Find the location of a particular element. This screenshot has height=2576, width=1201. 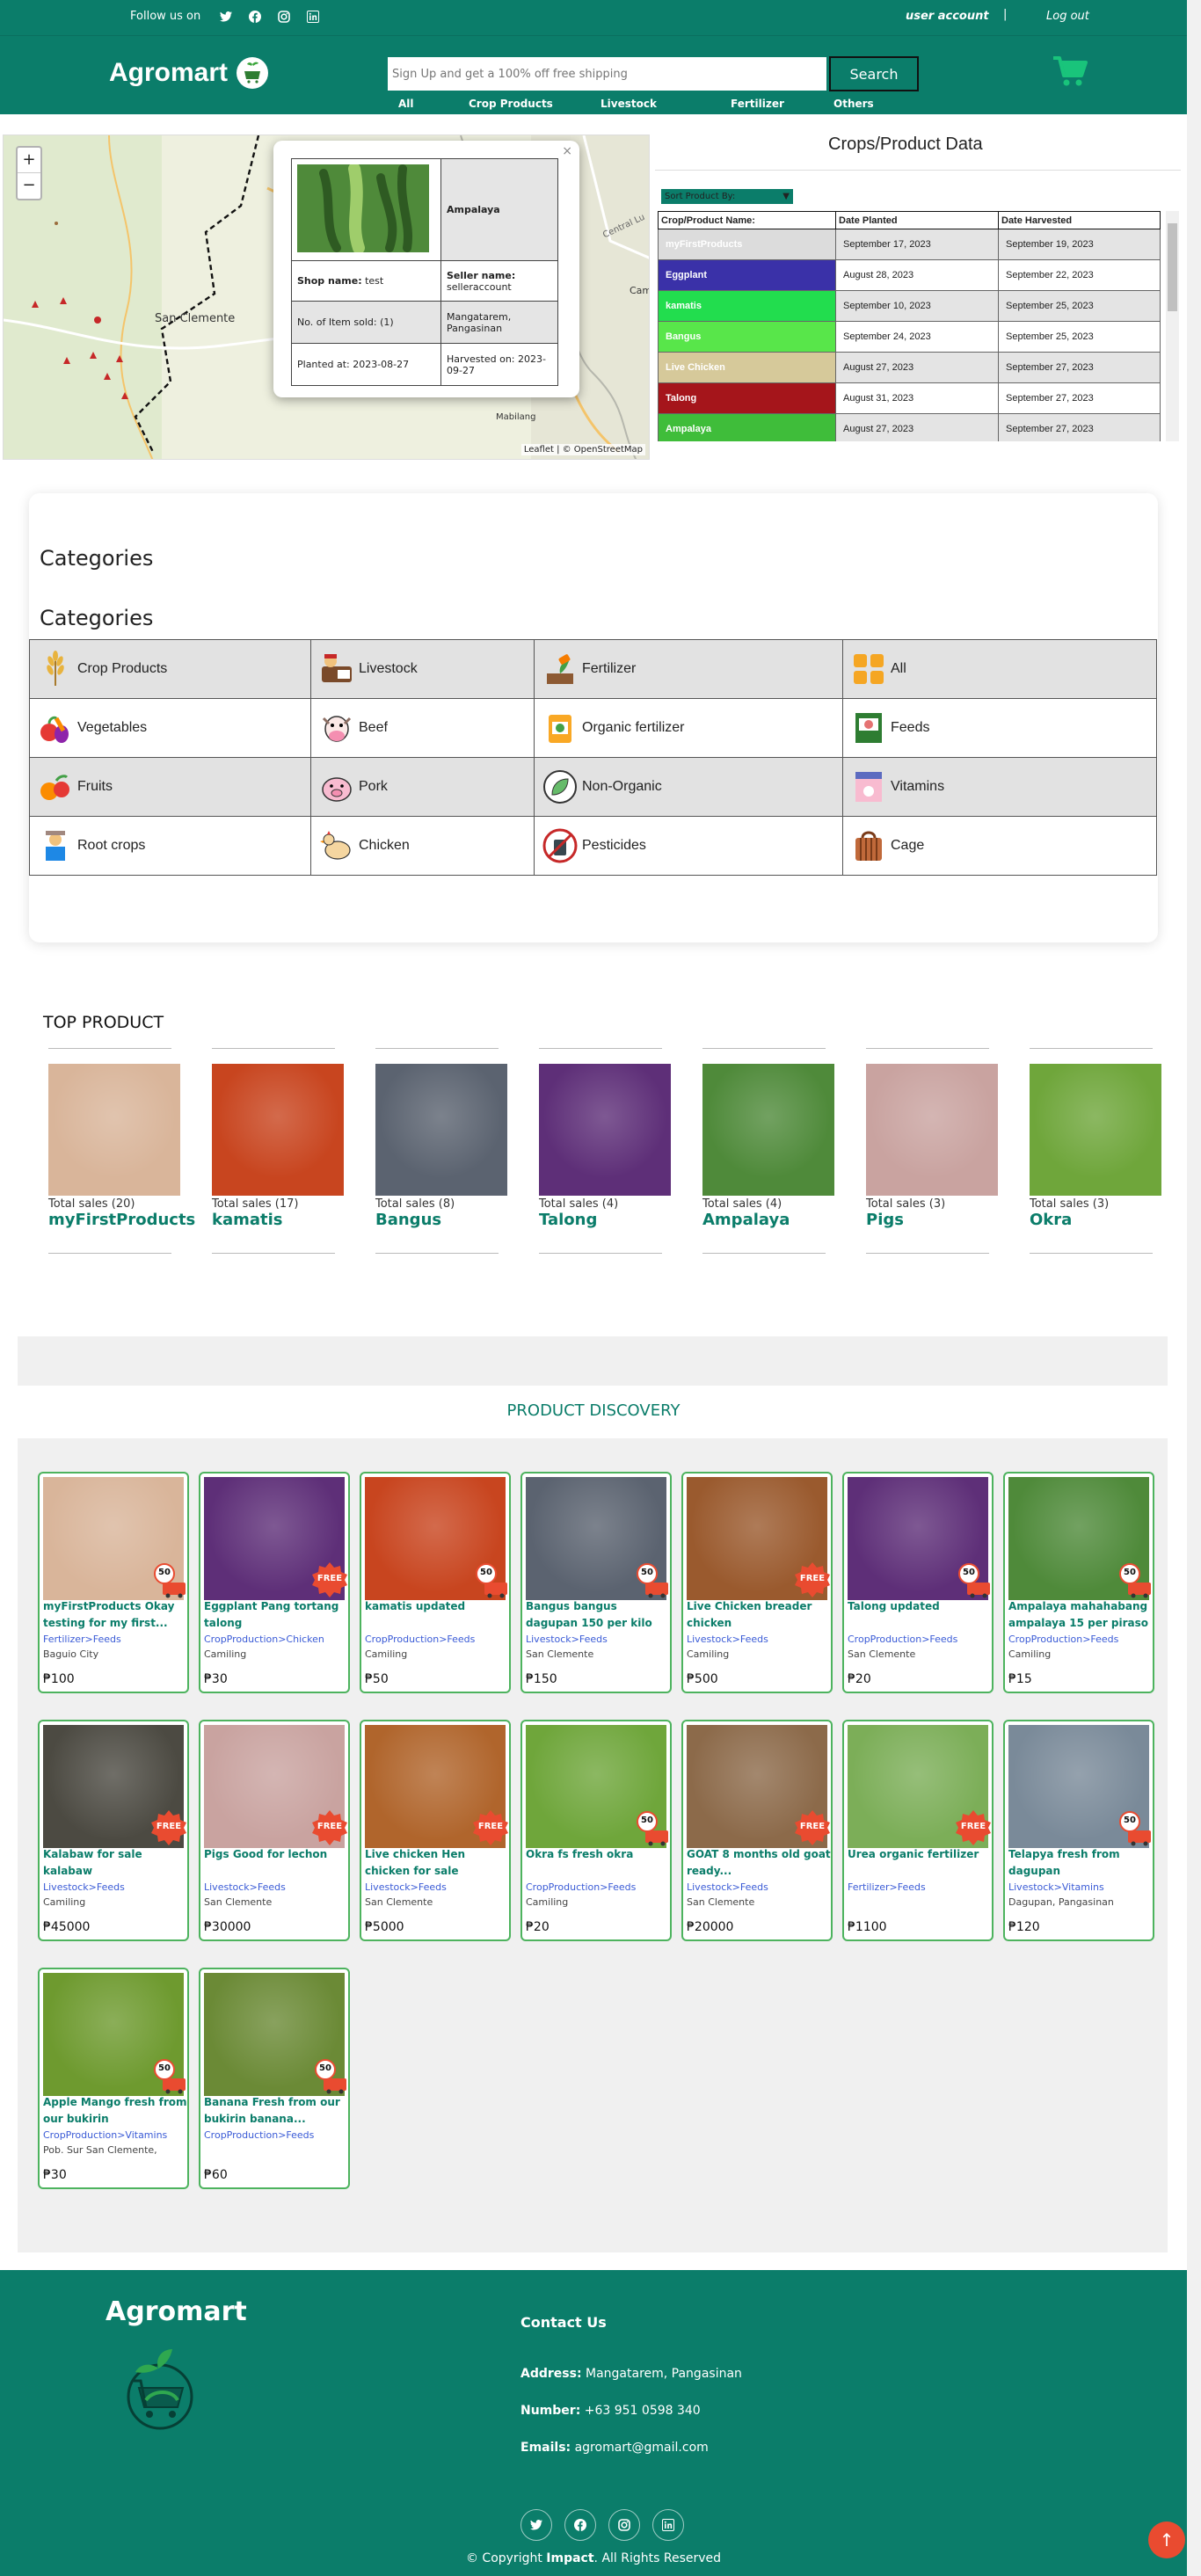

brand-logo: Agromart is located at coordinates (189, 73).